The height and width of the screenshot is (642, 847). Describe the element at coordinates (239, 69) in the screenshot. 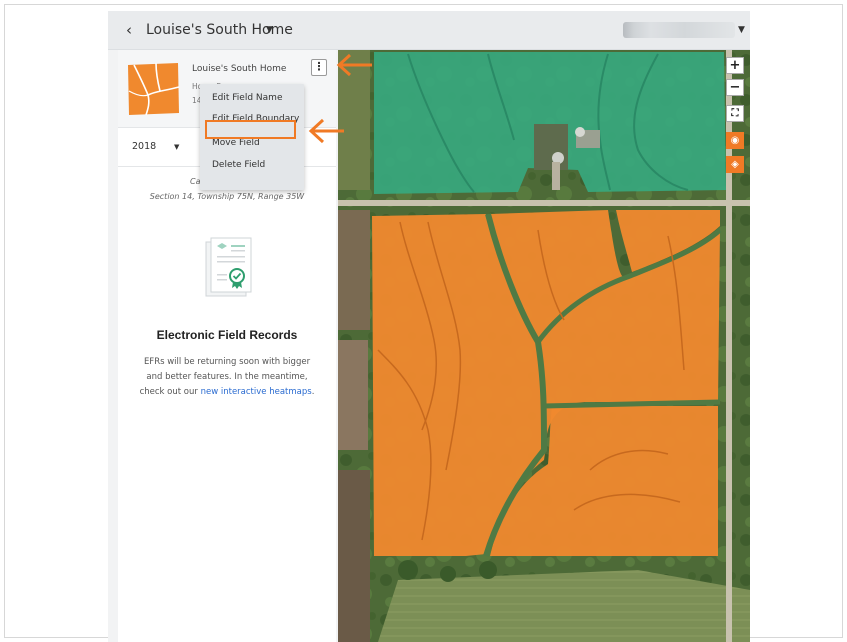

I see `field-name: Louise's South Home` at that location.